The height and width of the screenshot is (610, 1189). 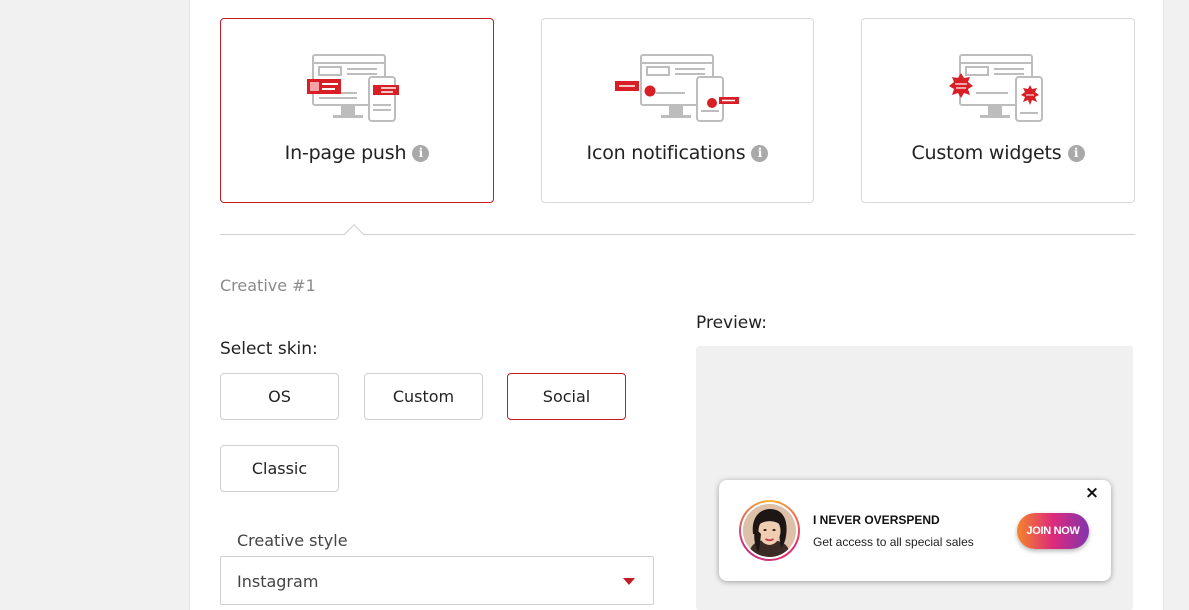 I want to click on creative-style-value: Instagram, so click(x=278, y=581).